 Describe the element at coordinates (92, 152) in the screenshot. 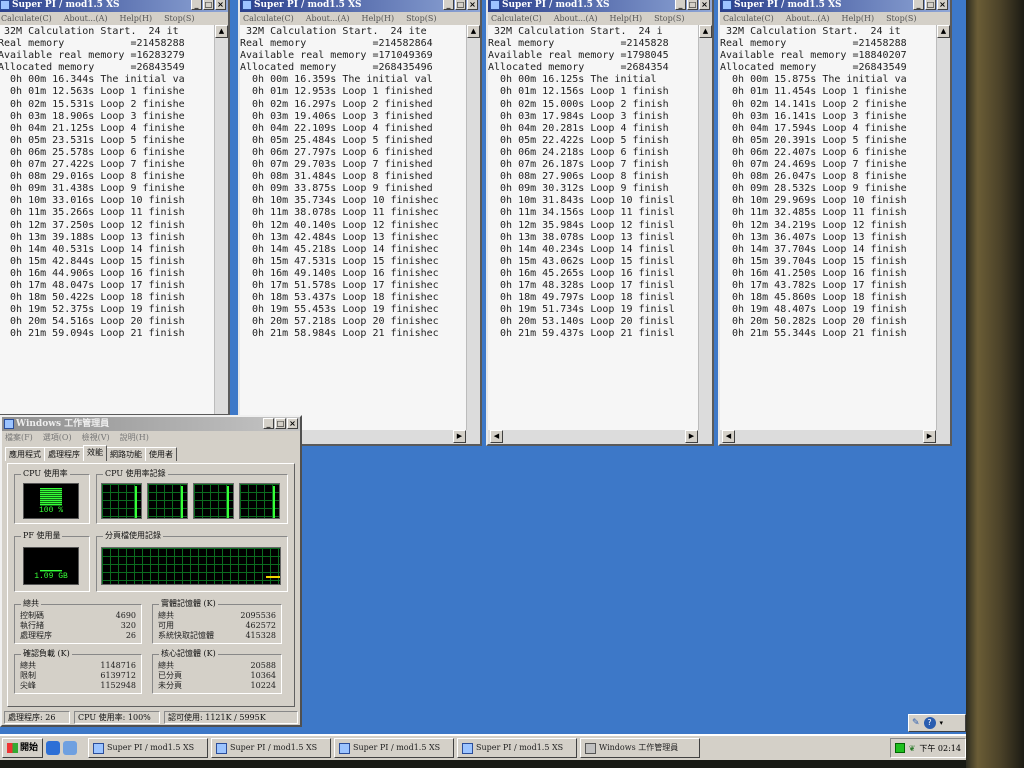

I see `log-line: 0h 06m 25.578s Loop 6 finishe` at that location.